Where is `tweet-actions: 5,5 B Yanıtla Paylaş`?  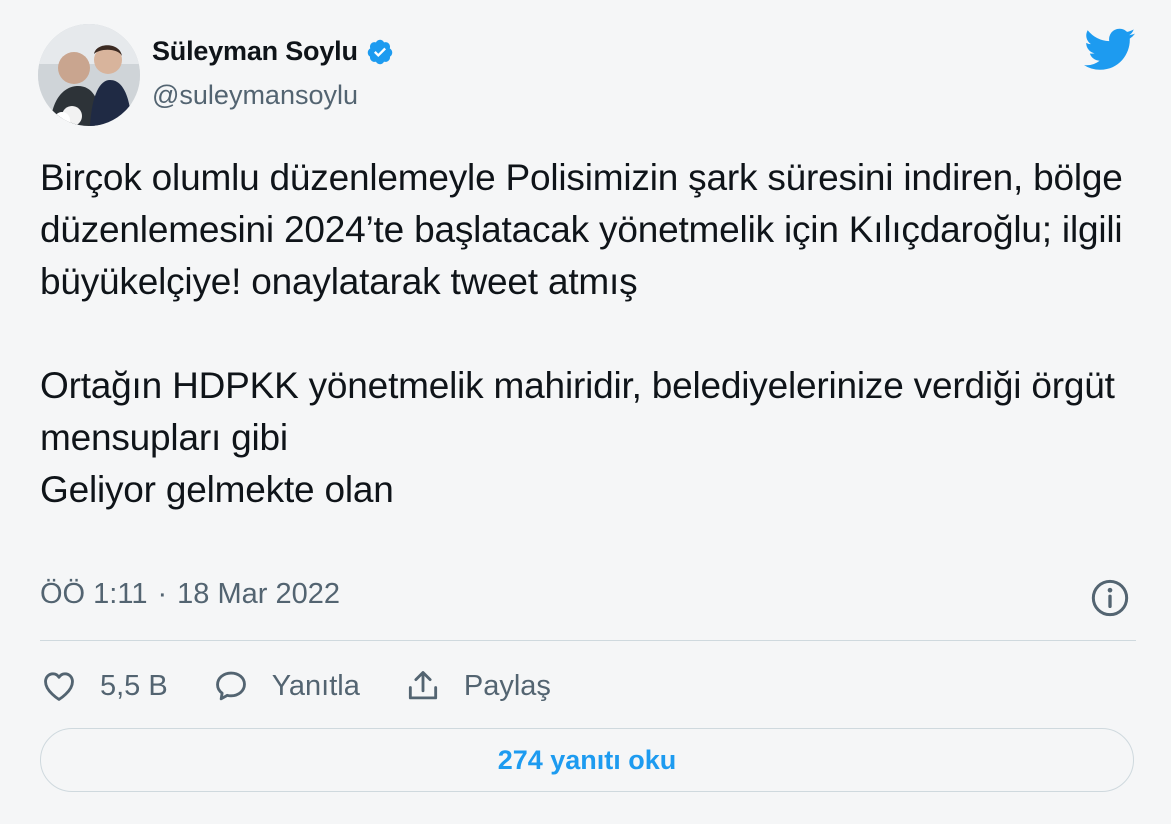 tweet-actions: 5,5 B Yanıtla Paylaş is located at coordinates (317, 686).